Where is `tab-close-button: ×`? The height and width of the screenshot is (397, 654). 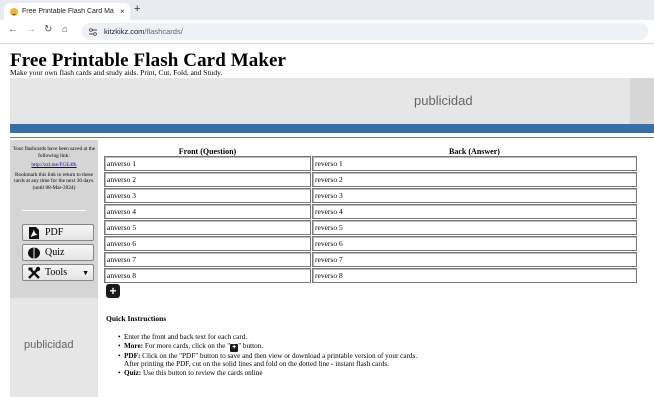 tab-close-button: × is located at coordinates (122, 11).